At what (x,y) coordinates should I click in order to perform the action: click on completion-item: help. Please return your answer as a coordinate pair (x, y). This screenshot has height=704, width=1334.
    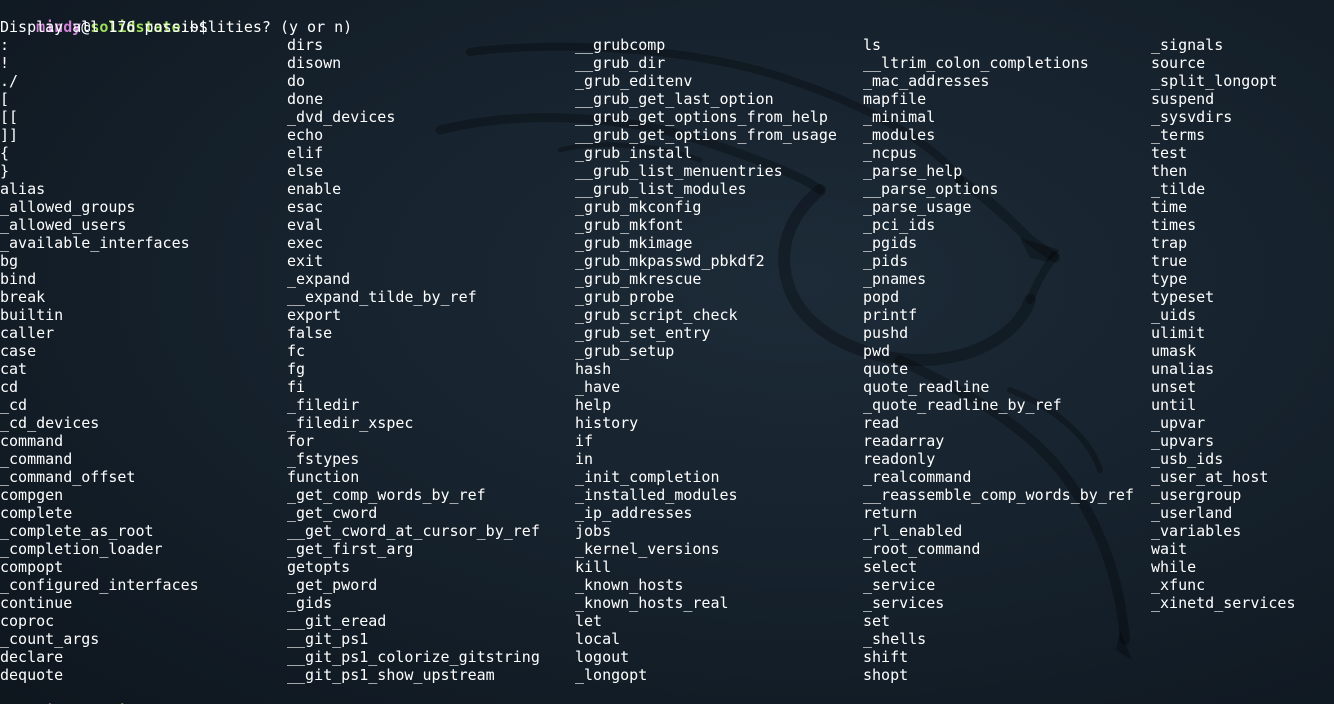
    Looking at the image, I should click on (593, 405).